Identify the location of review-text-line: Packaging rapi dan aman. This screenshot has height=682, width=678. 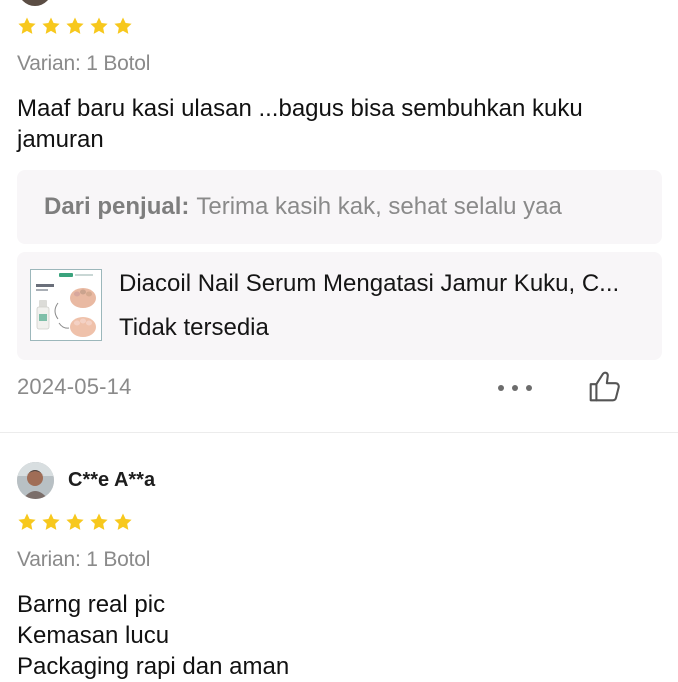
(153, 666).